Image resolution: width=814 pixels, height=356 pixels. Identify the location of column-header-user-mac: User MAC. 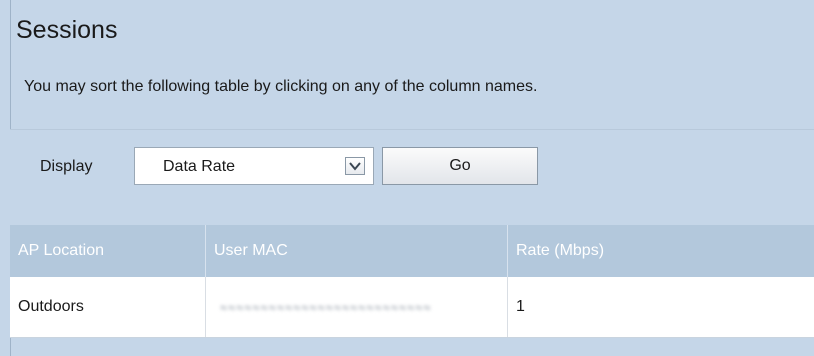
(357, 251).